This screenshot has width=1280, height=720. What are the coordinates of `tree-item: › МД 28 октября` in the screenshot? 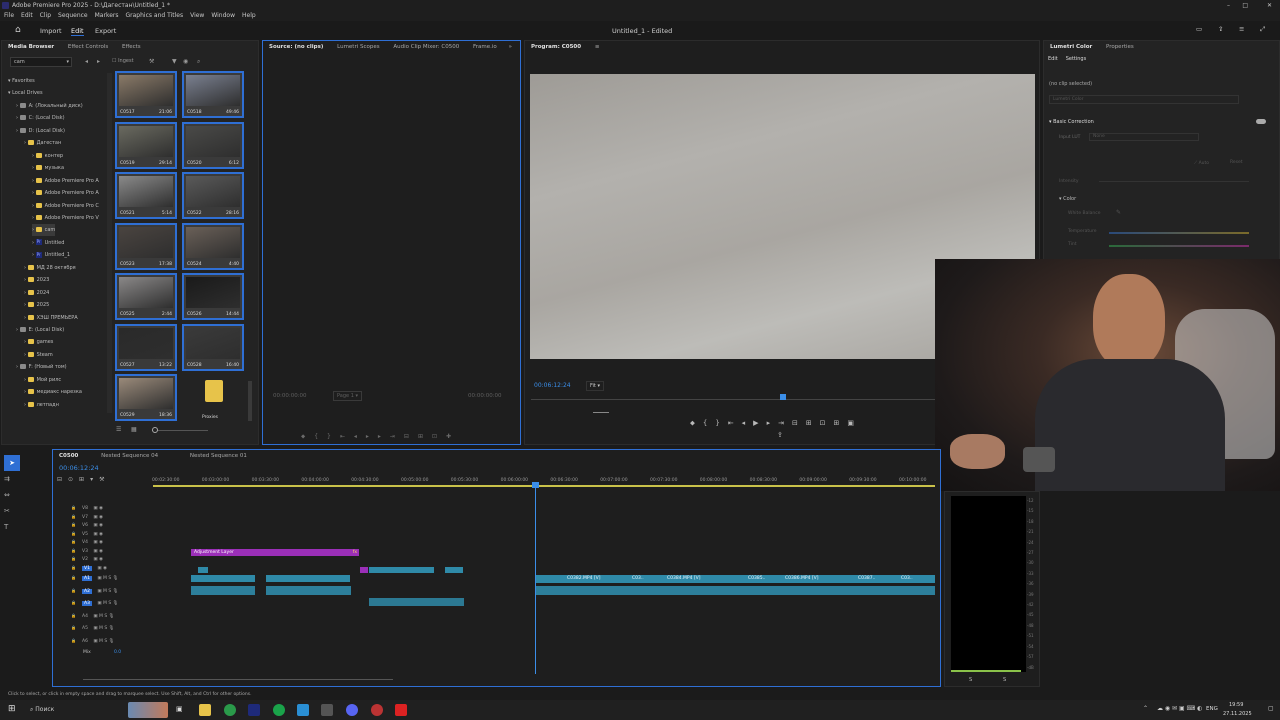 It's located at (50, 268).